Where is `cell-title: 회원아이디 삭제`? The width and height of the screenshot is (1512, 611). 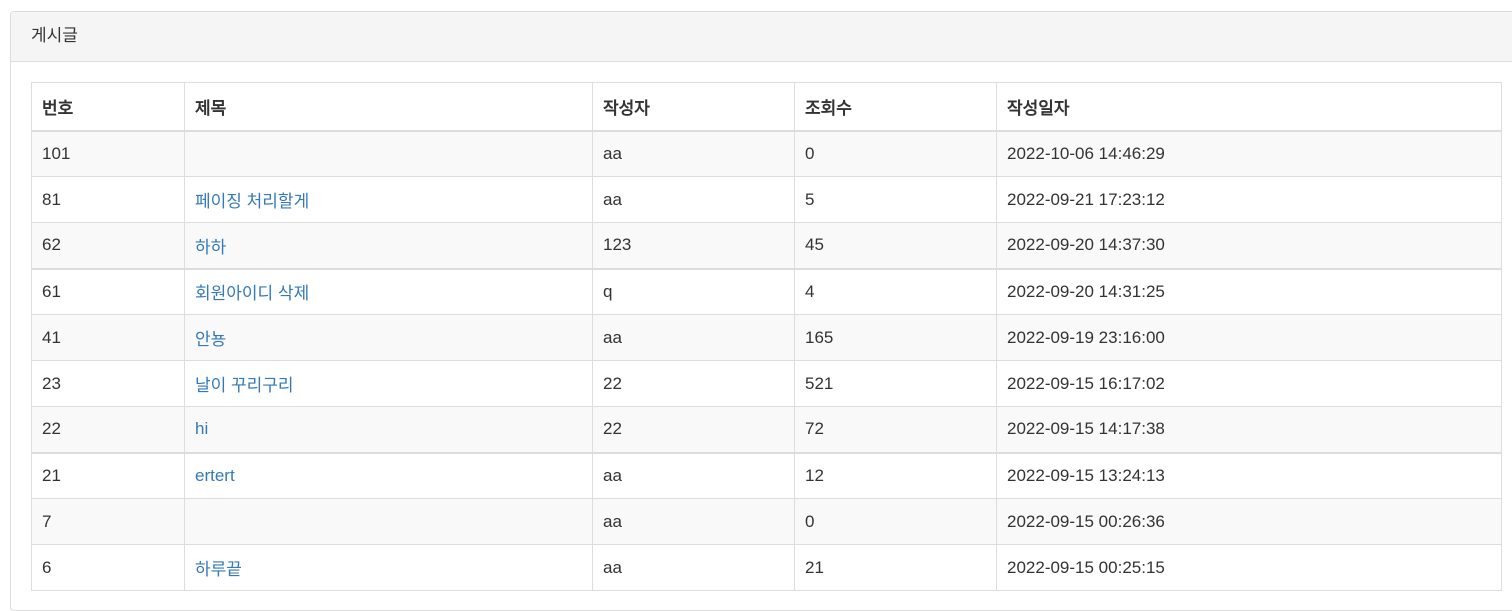 cell-title: 회원아이디 삭제 is located at coordinates (388, 291).